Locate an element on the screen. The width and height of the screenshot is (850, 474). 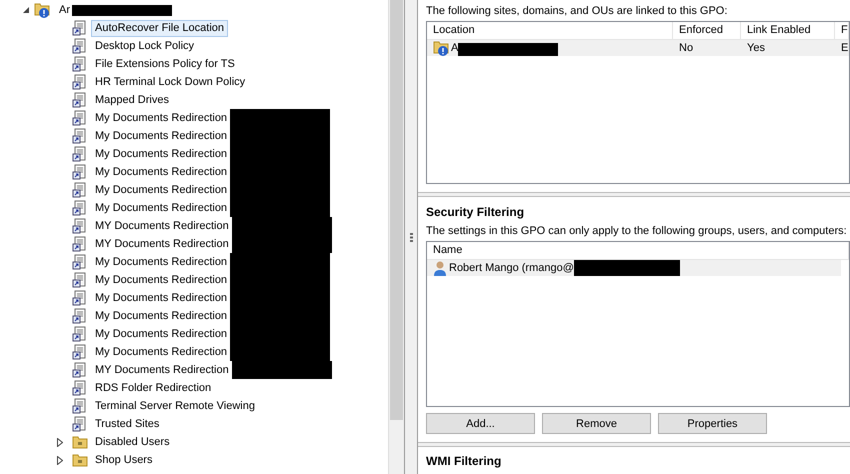
column-header: Name is located at coordinates (638, 251).